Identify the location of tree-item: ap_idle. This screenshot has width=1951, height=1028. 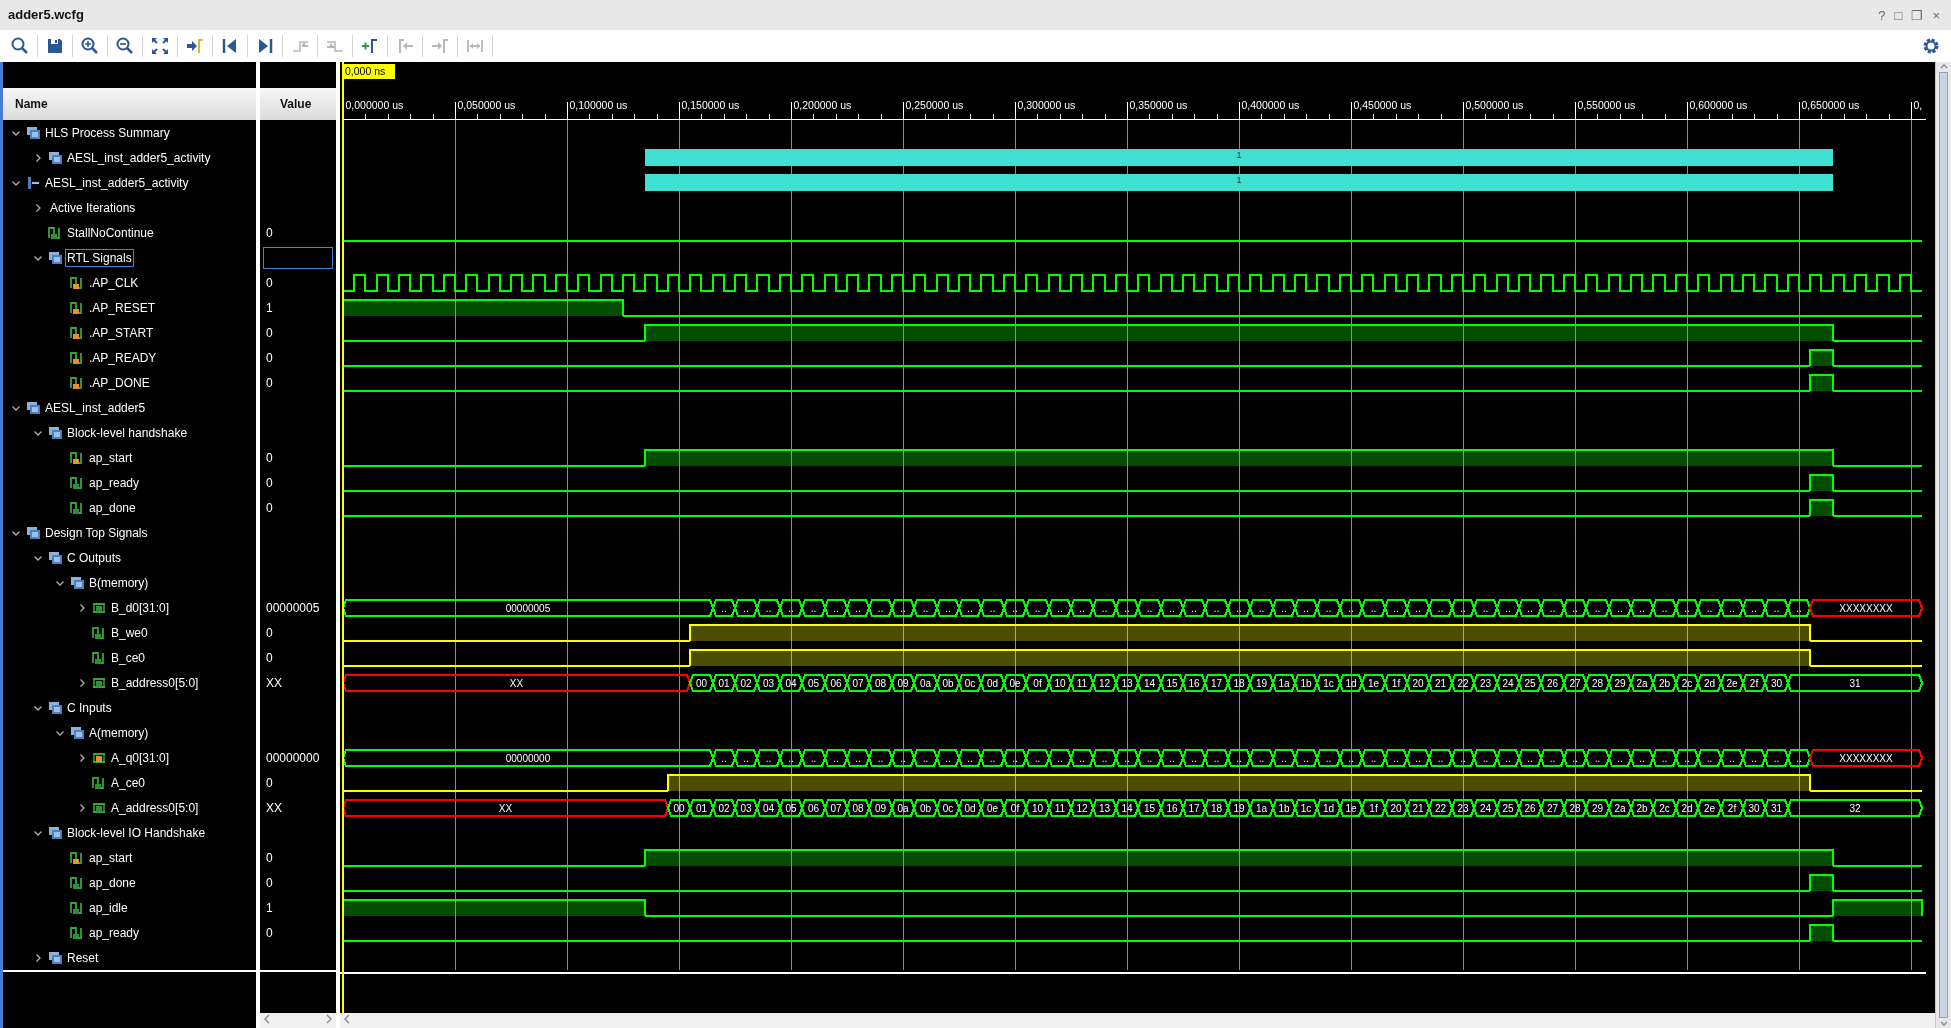
(108, 907).